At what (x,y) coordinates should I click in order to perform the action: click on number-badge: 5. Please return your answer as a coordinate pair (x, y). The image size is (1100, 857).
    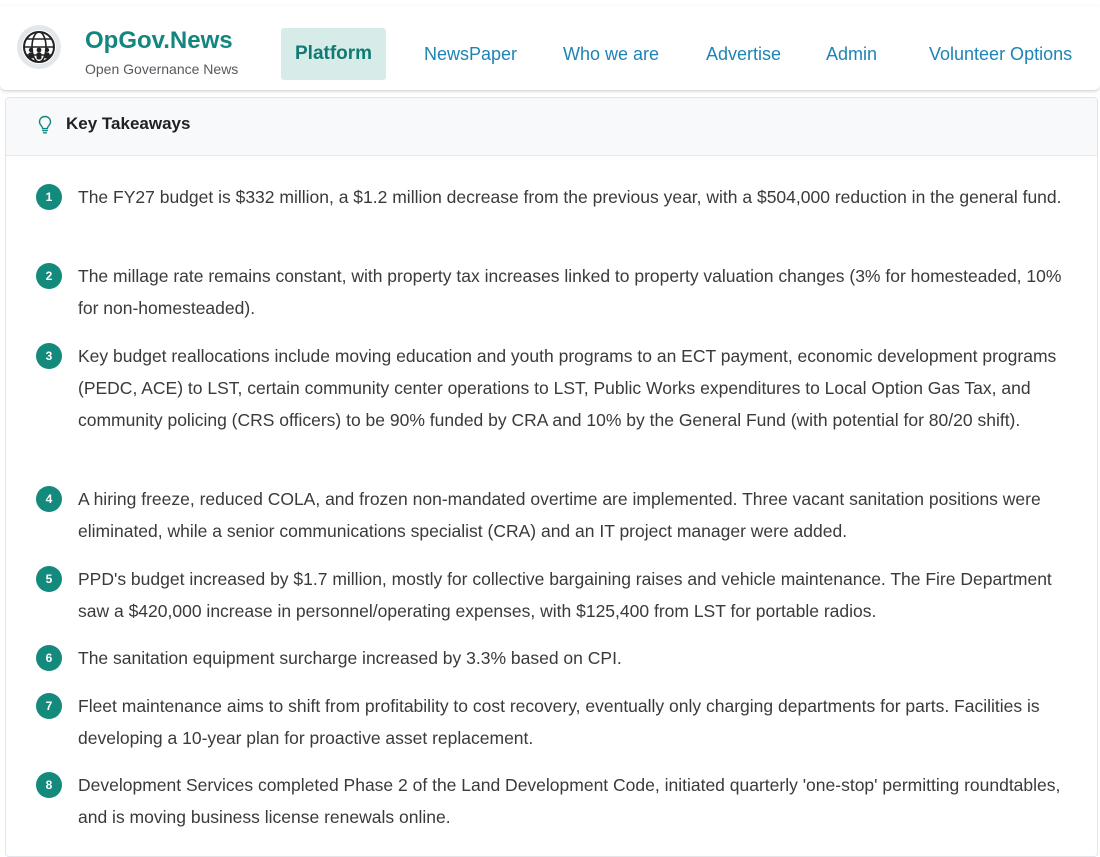
    Looking at the image, I should click on (49, 579).